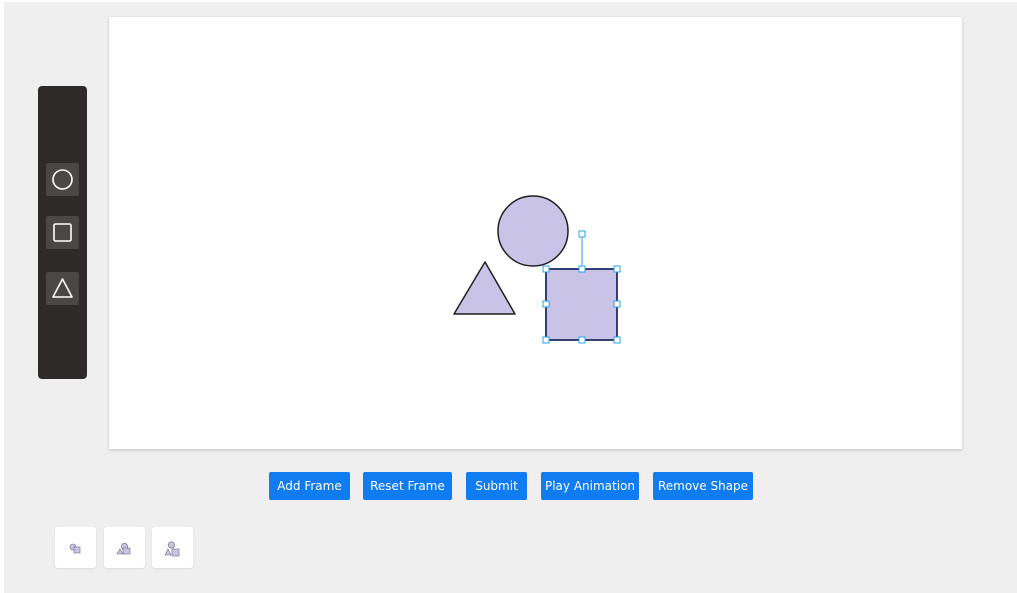 The image size is (1017, 593). What do you see at coordinates (617, 340) in the screenshot?
I see `resize-handle-bottom-right` at bounding box center [617, 340].